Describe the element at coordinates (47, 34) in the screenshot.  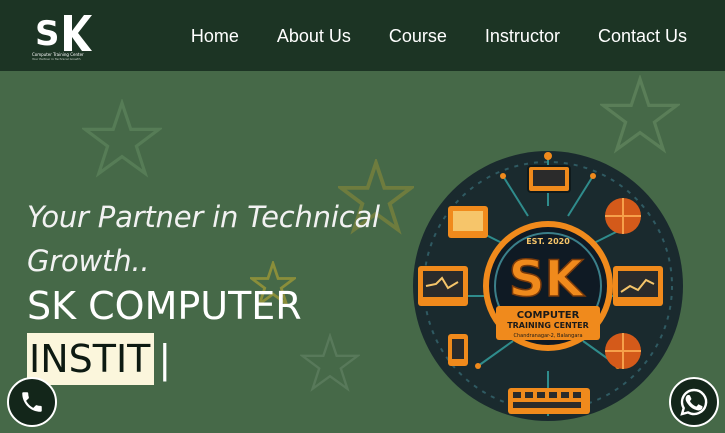
I see `svg-text: S` at that location.